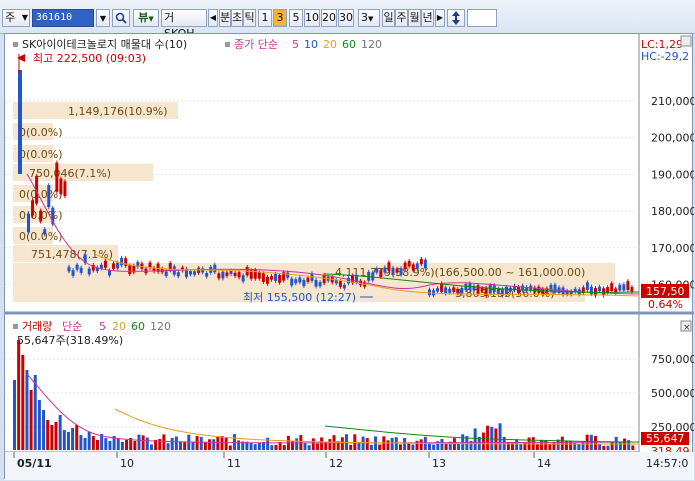 The height and width of the screenshot is (481, 695). I want to click on close-icon: ×, so click(687, 328).